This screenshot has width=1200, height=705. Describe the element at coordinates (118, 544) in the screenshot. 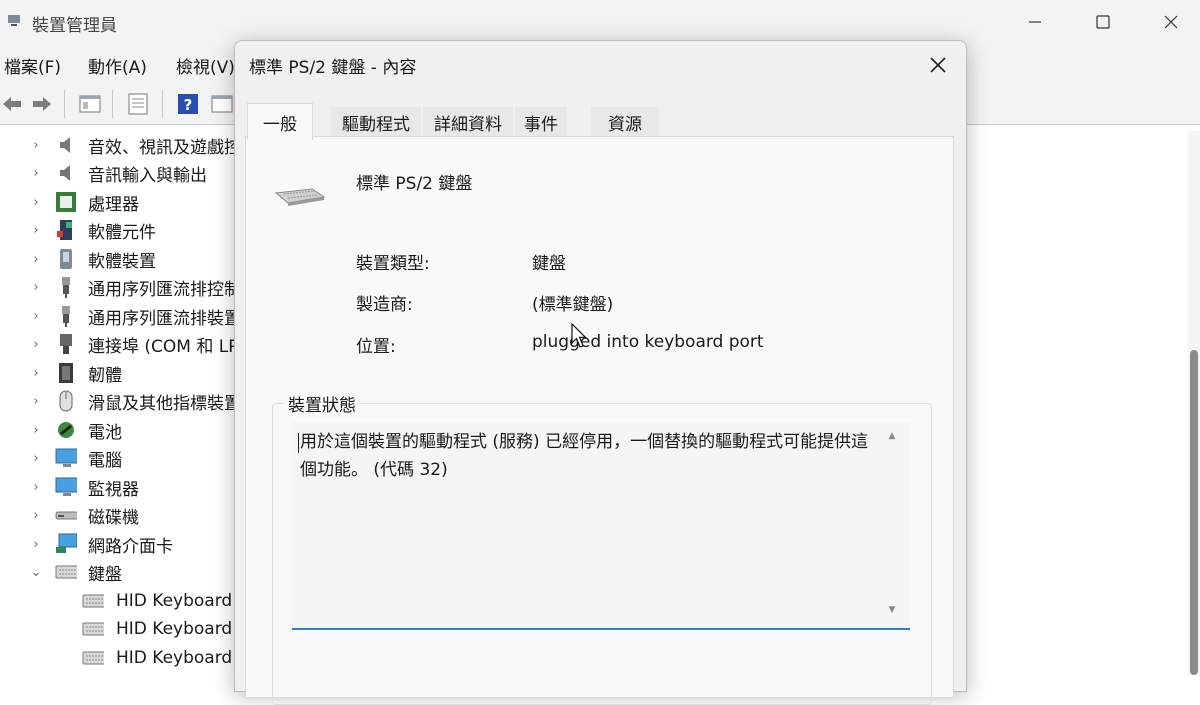

I see `tree-item-network-adapters: › 網路介面卡` at that location.